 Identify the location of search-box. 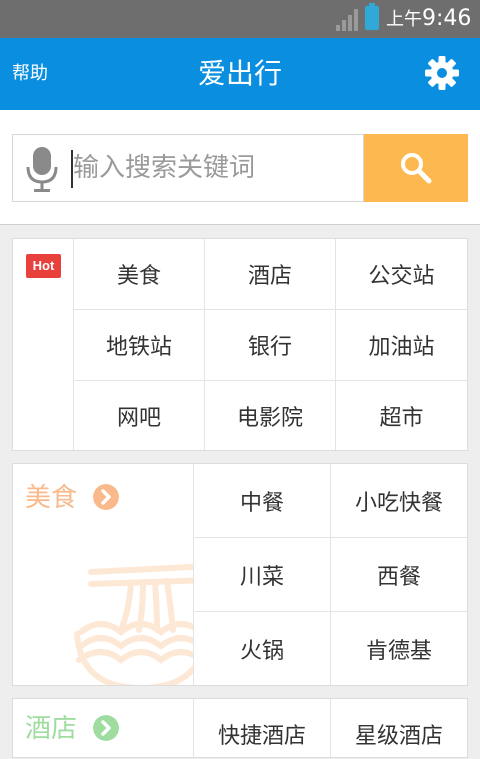
(188, 168).